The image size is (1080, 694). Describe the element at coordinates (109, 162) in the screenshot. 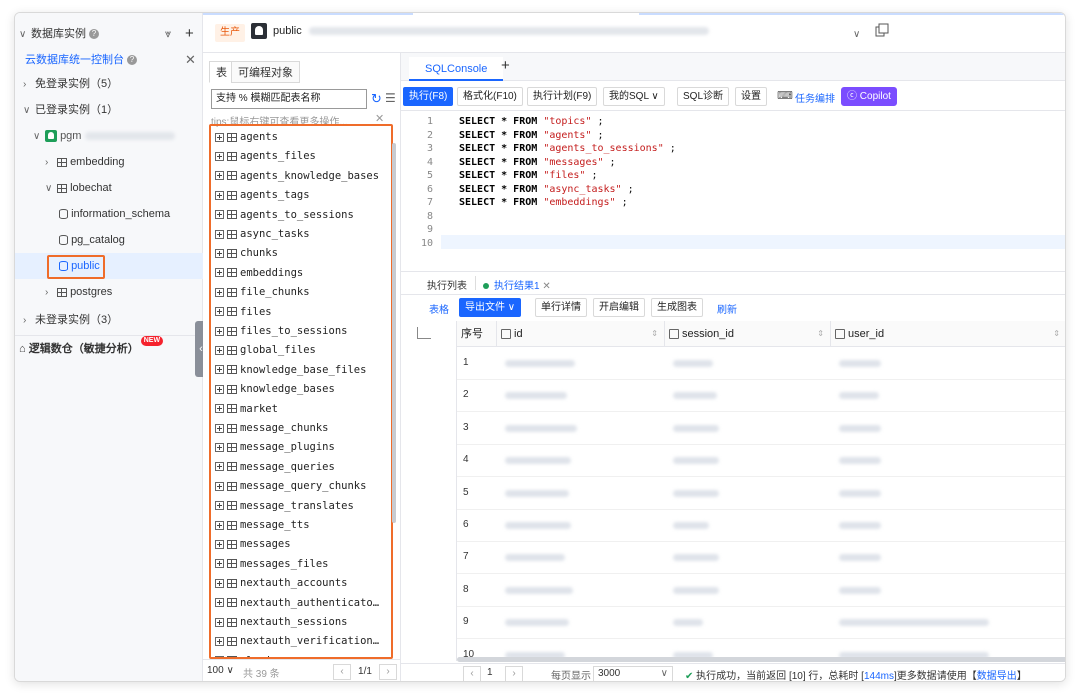

I see `db-embedding: › embedding` at that location.